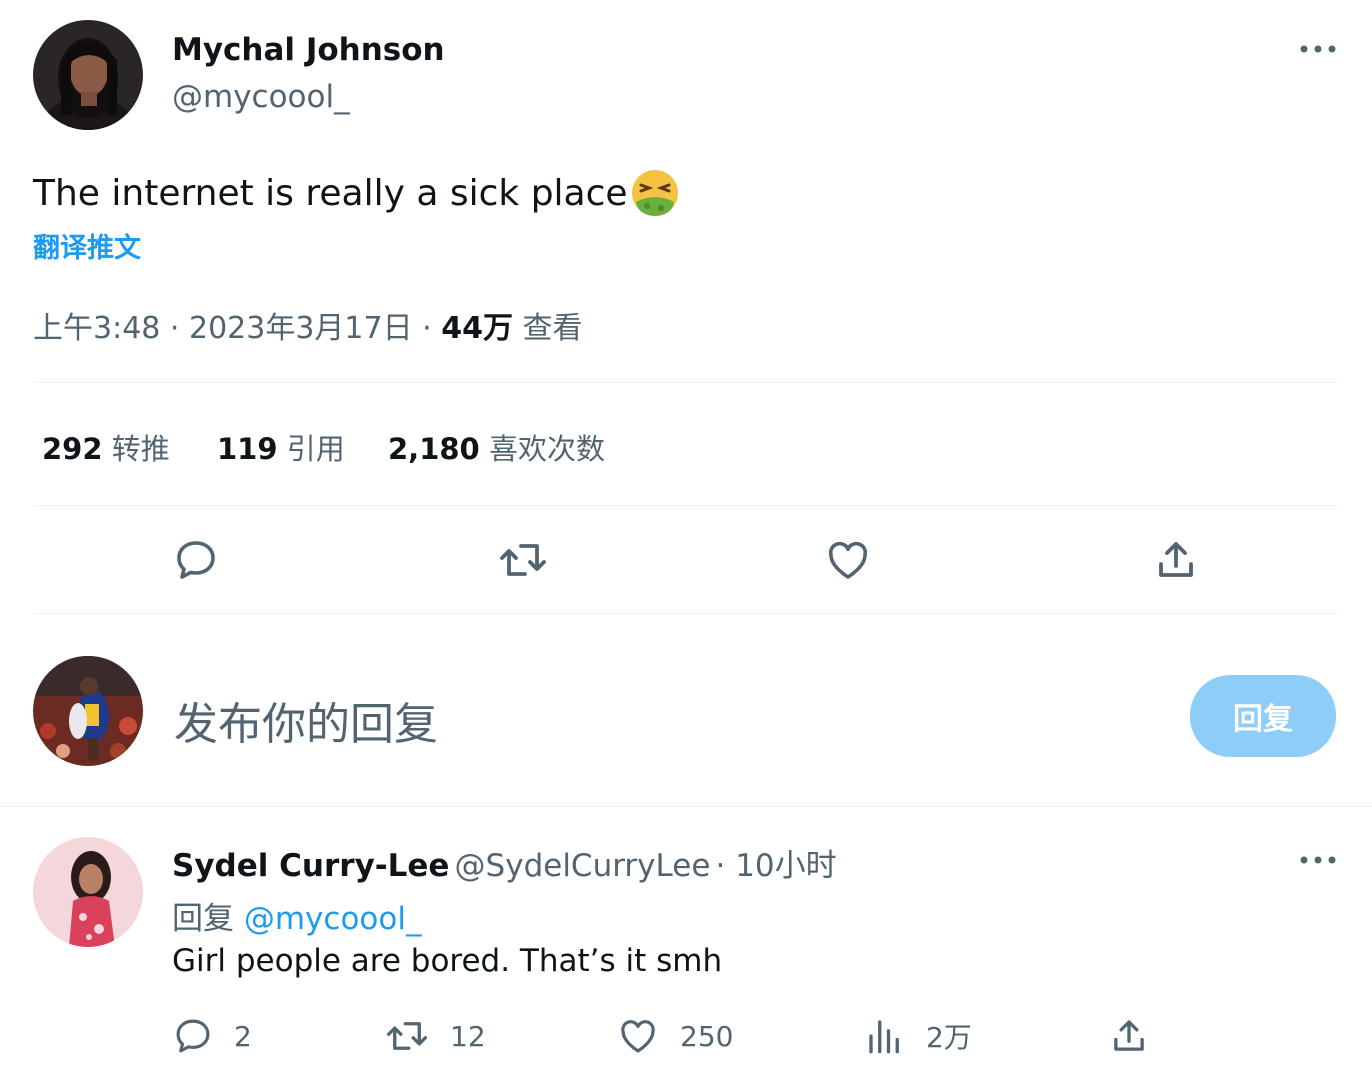  Describe the element at coordinates (96, 328) in the screenshot. I see `tweet-time: 上午3:48` at that location.